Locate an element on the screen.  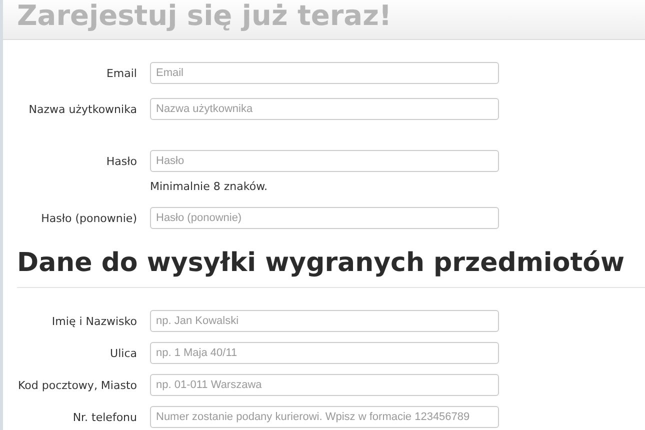
input-field: np. 01-011 Warszawa is located at coordinates (324, 385).